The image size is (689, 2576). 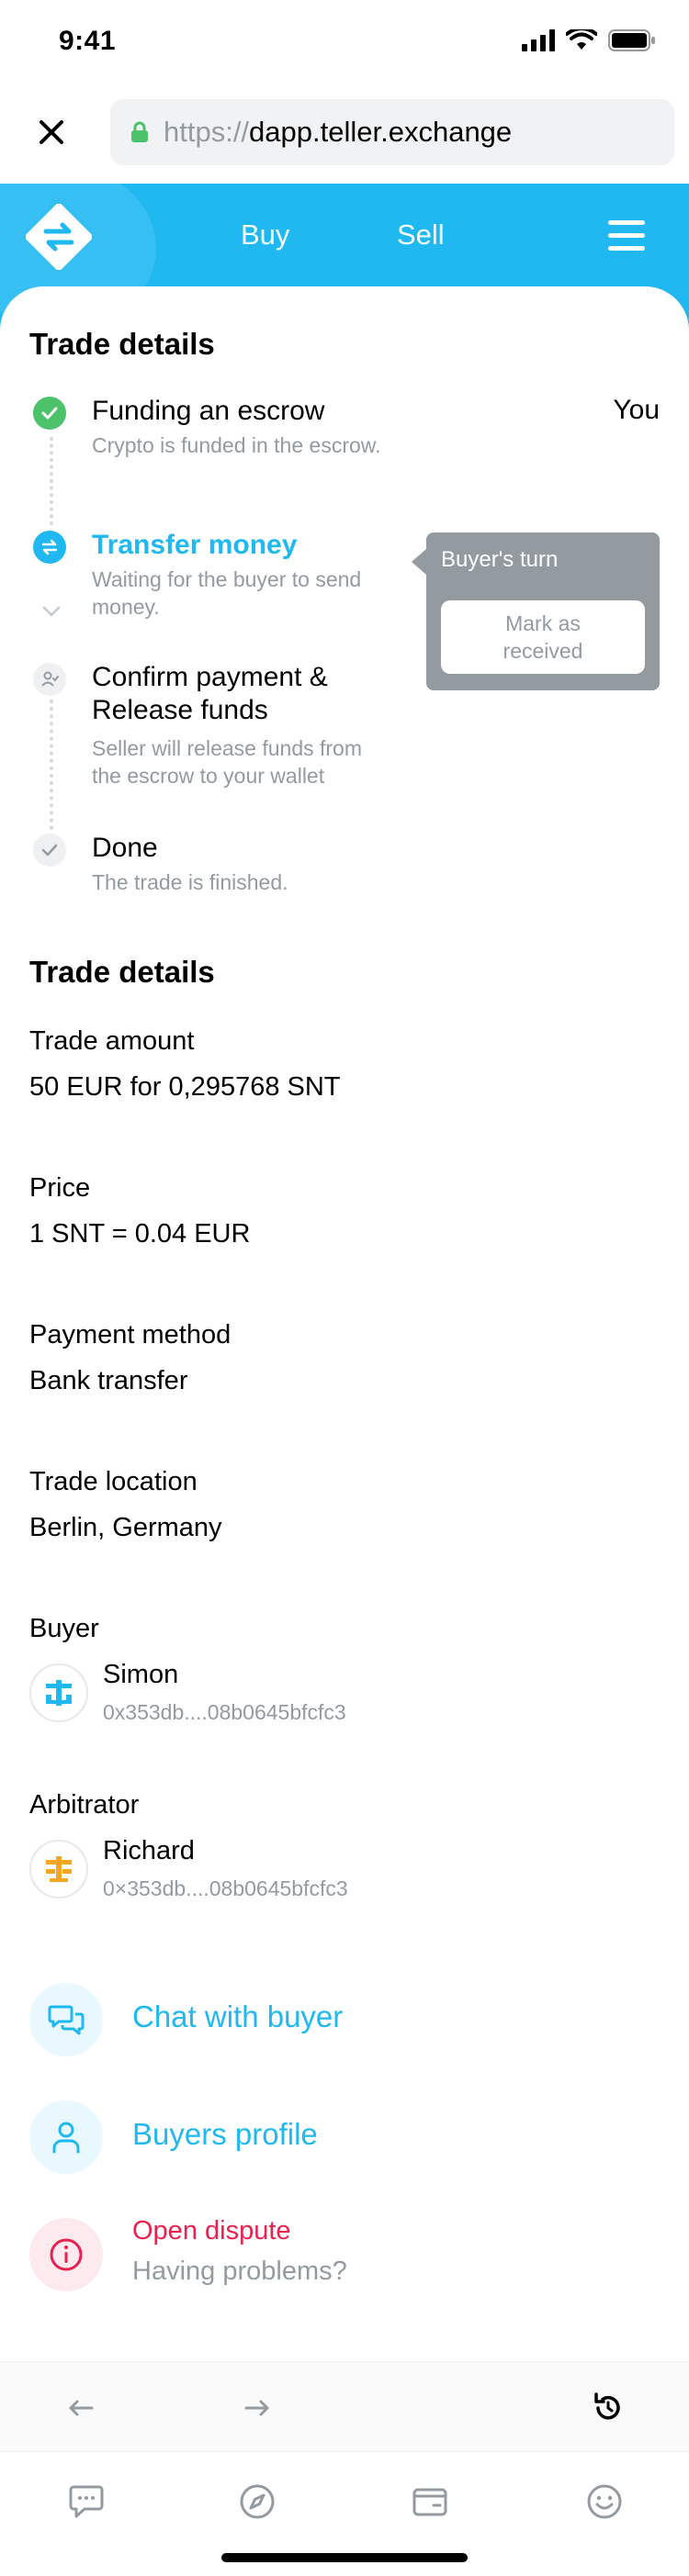 I want to click on user-icon, so click(x=66, y=2137).